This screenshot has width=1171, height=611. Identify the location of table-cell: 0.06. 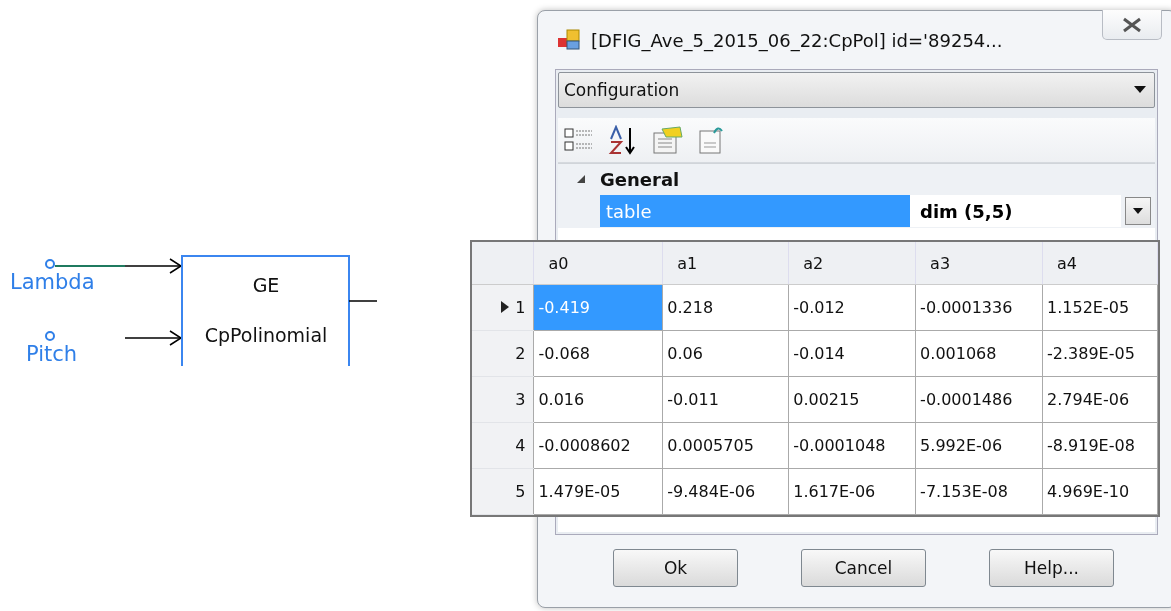
(725, 353).